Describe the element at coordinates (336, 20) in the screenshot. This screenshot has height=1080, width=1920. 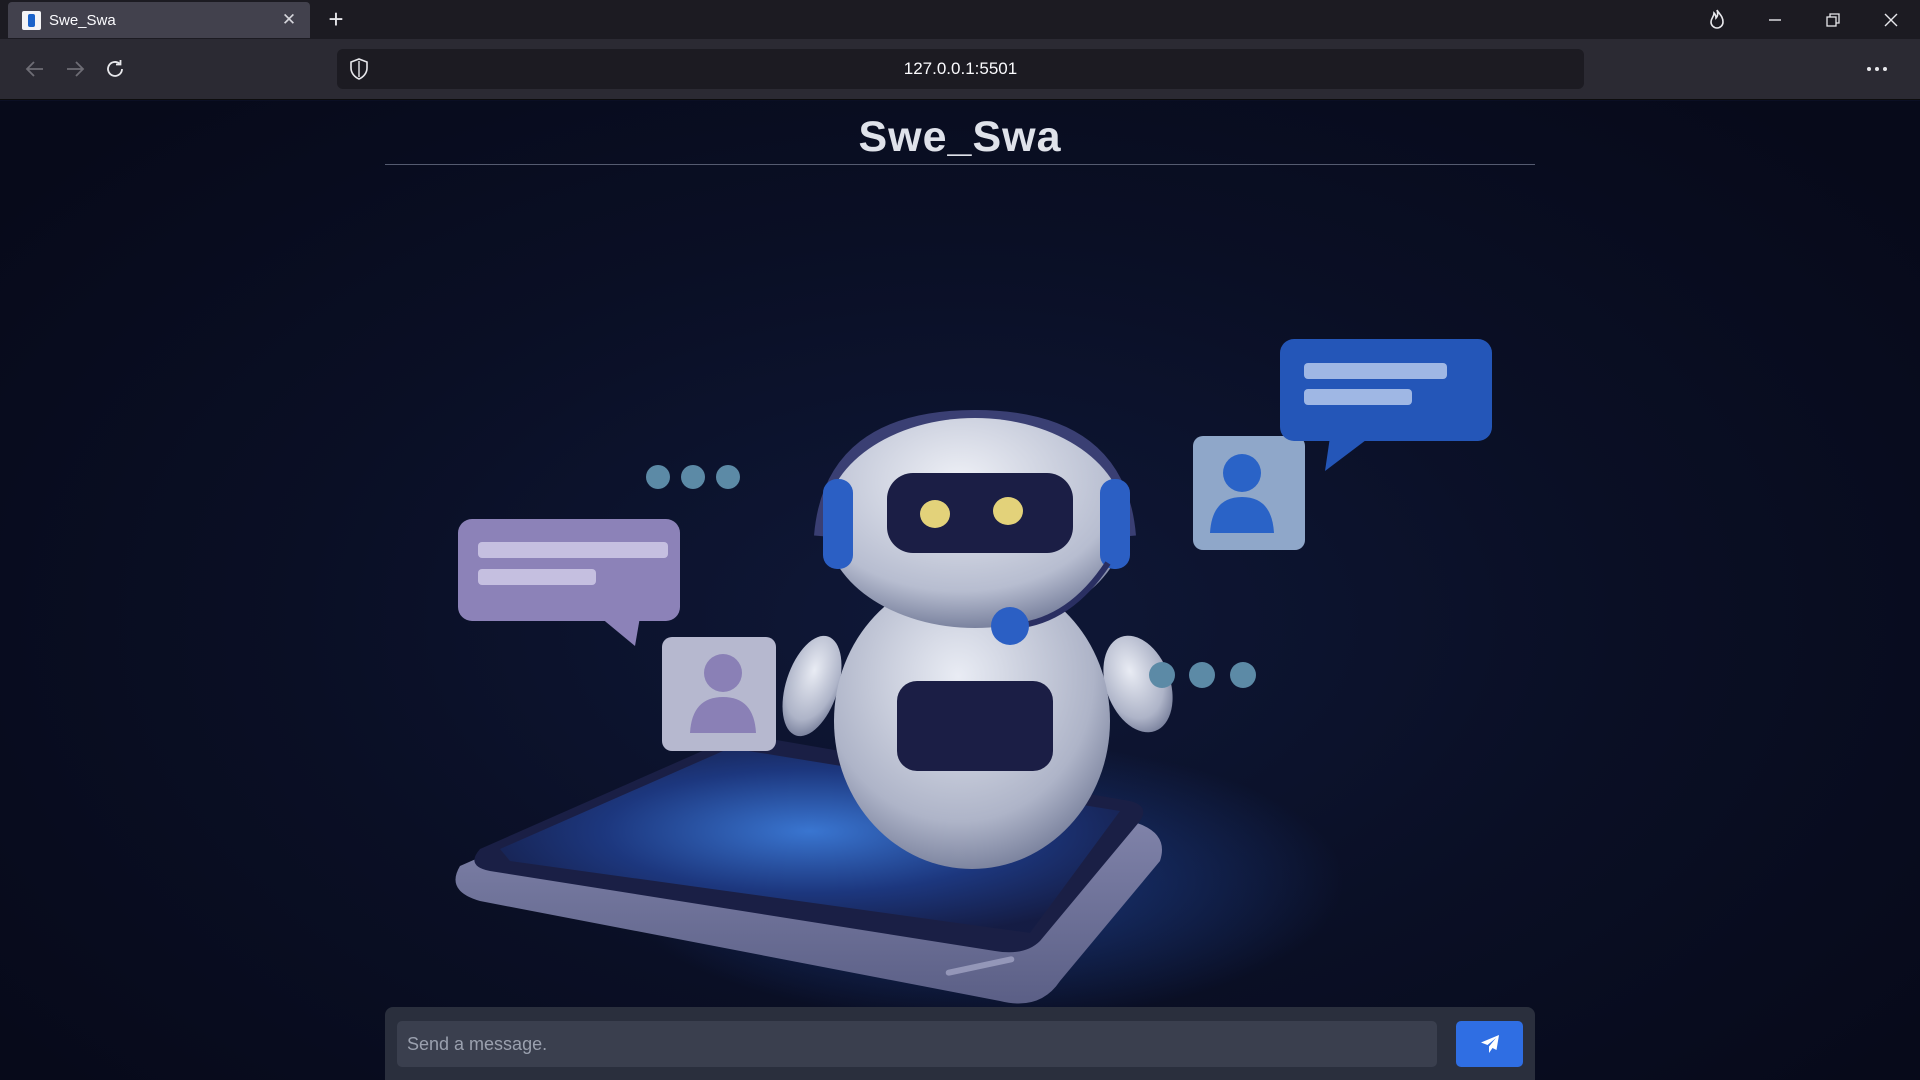
I see `plus-icon: +` at that location.